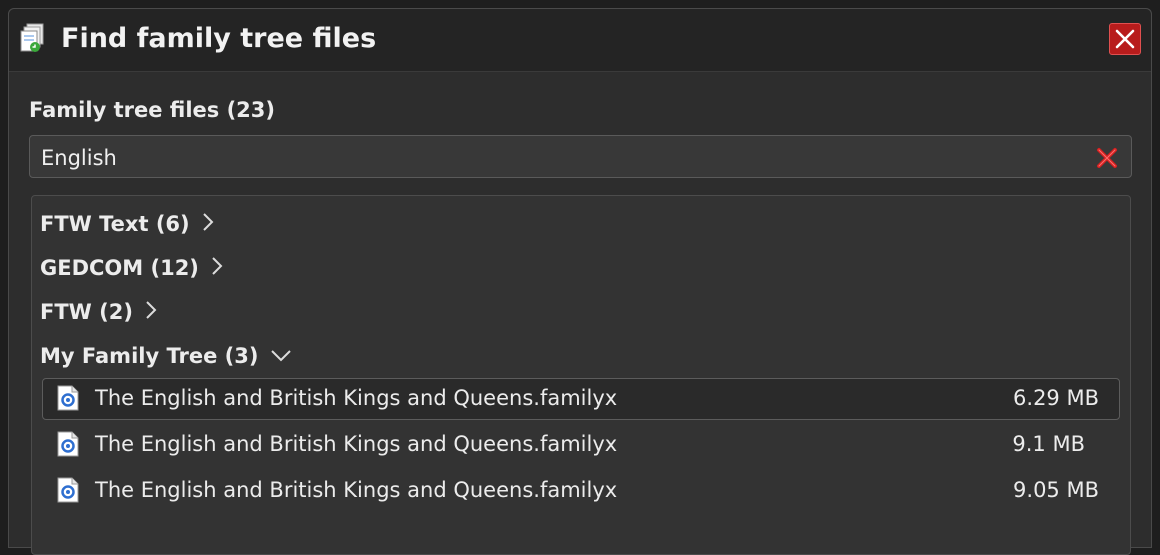 Image resolution: width=1160 pixels, height=555 pixels. I want to click on clear-icon, so click(1107, 158).